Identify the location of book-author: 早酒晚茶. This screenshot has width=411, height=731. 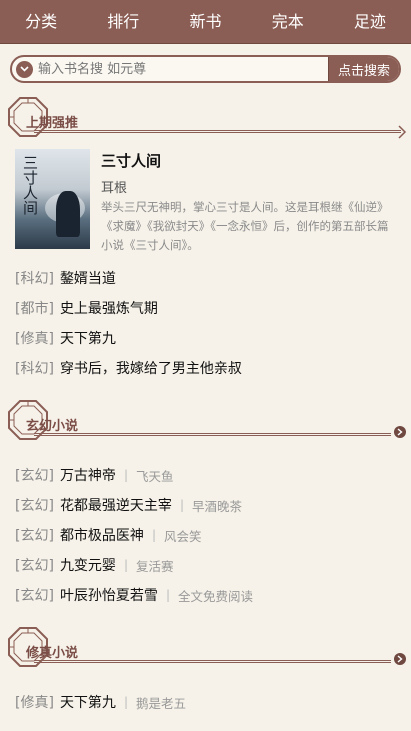
(217, 505).